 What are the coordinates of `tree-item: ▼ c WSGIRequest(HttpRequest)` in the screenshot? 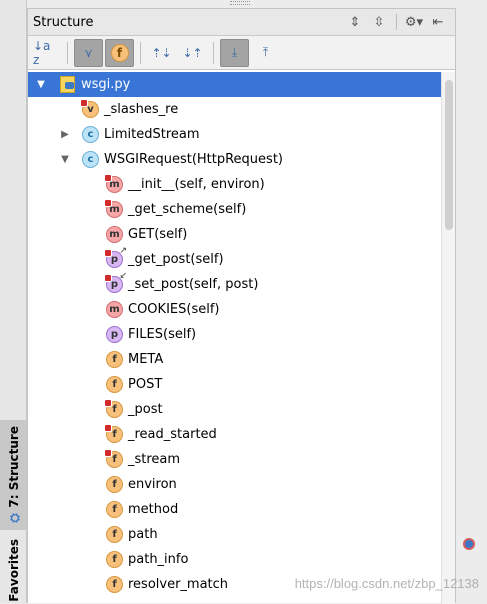 It's located at (234, 159).